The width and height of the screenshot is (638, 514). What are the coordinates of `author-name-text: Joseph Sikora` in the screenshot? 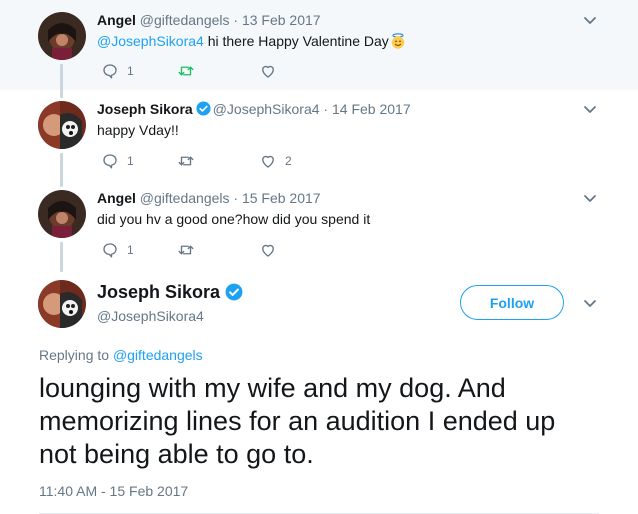 It's located at (159, 292).